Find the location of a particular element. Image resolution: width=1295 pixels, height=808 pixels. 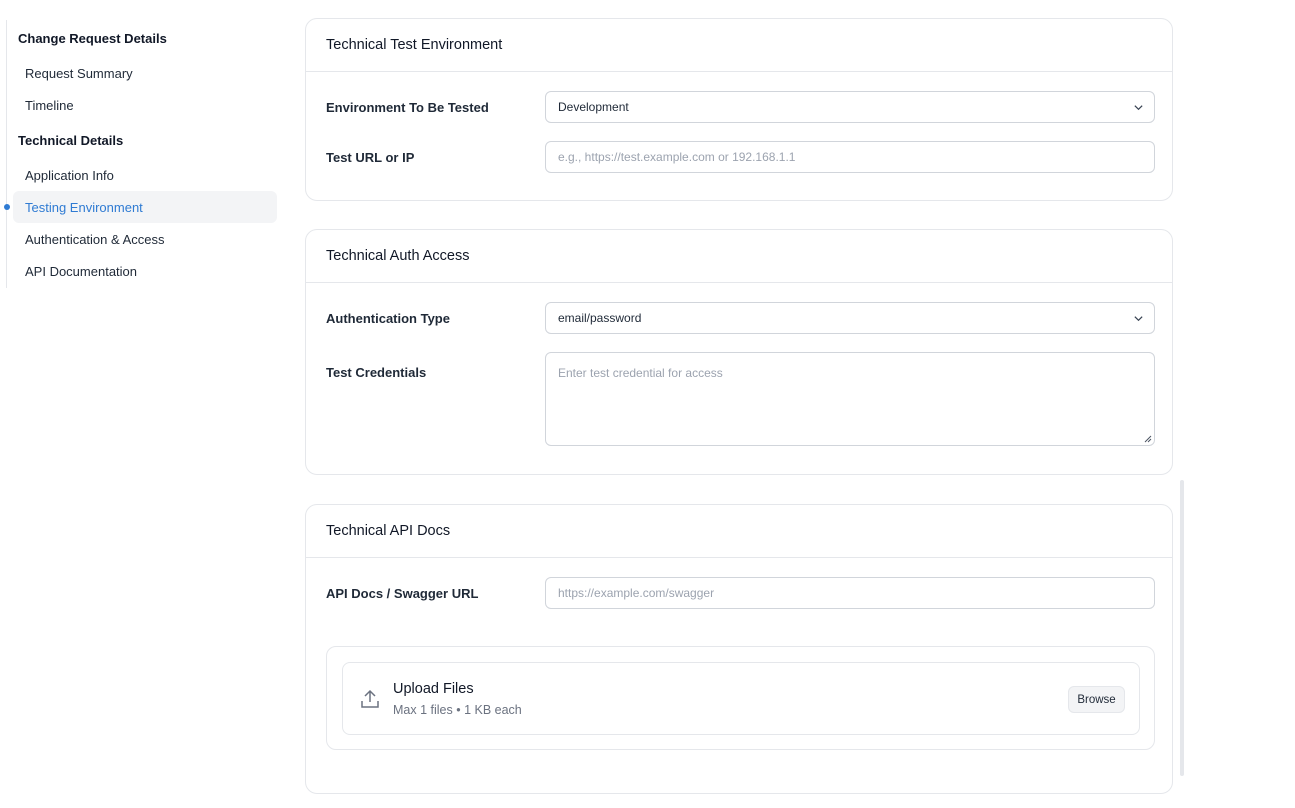

upload-title: Upload Files is located at coordinates (433, 689).